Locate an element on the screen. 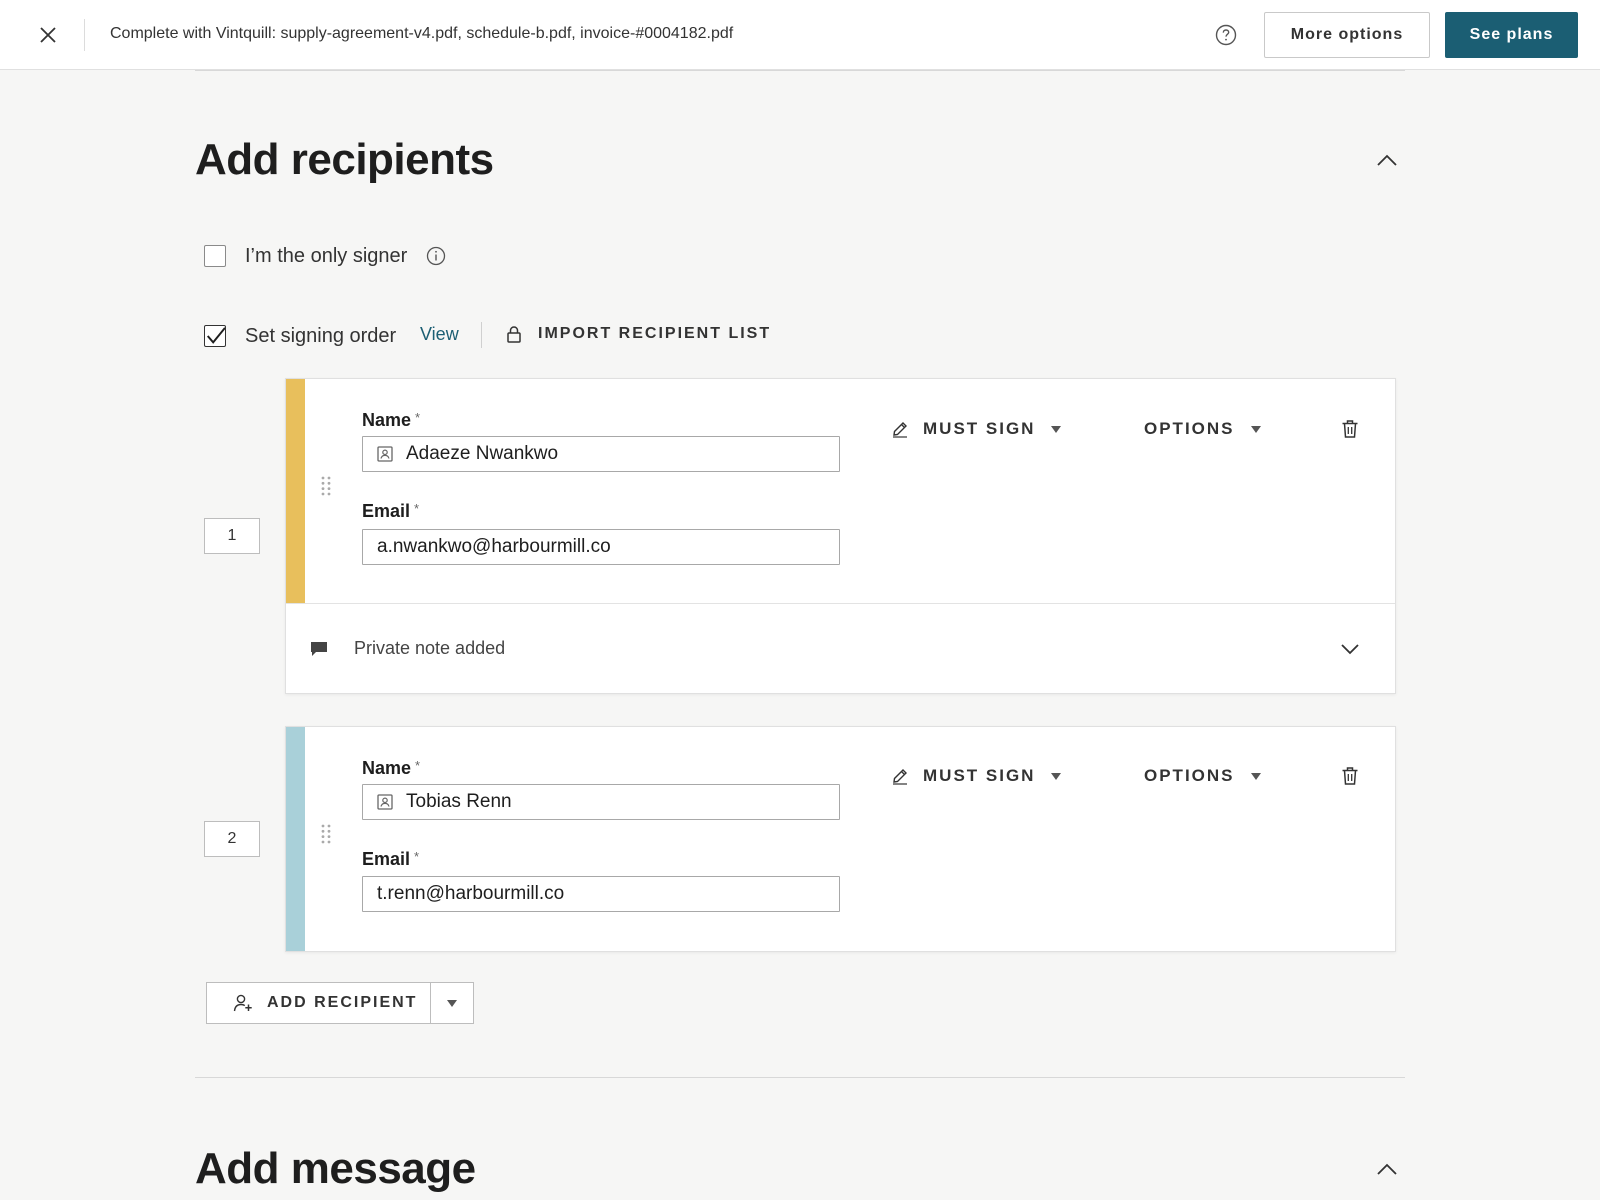 Image resolution: width=1600 pixels, height=1200 pixels. comment-icon is located at coordinates (319, 649).